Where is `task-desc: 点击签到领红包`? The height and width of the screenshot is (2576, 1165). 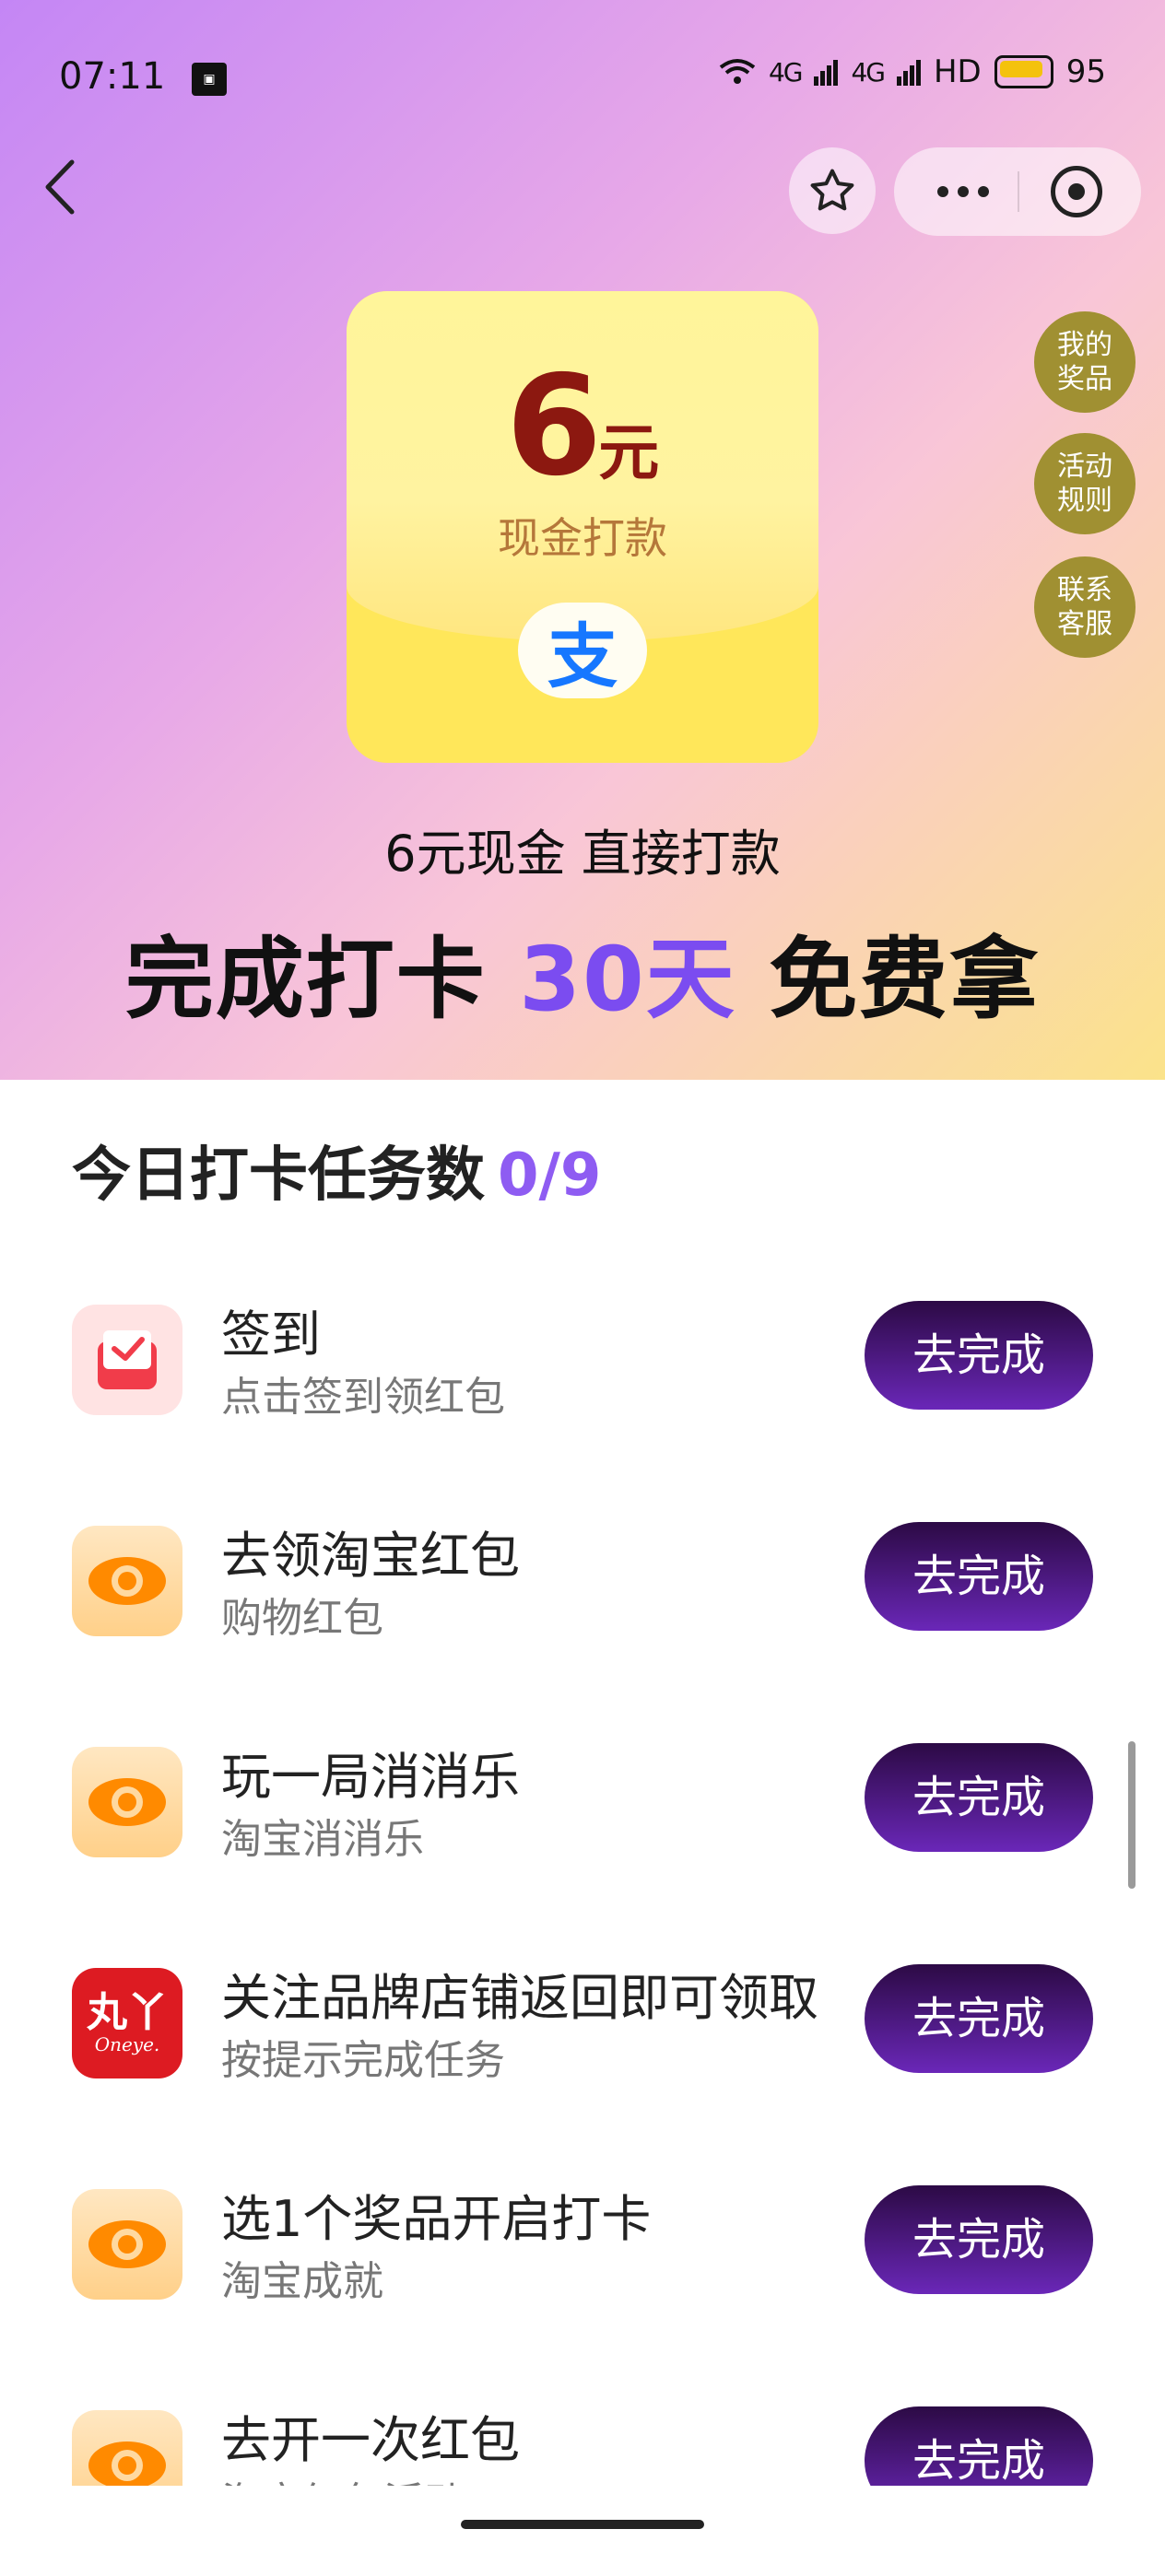
task-desc: 点击签到领红包 is located at coordinates (363, 1397).